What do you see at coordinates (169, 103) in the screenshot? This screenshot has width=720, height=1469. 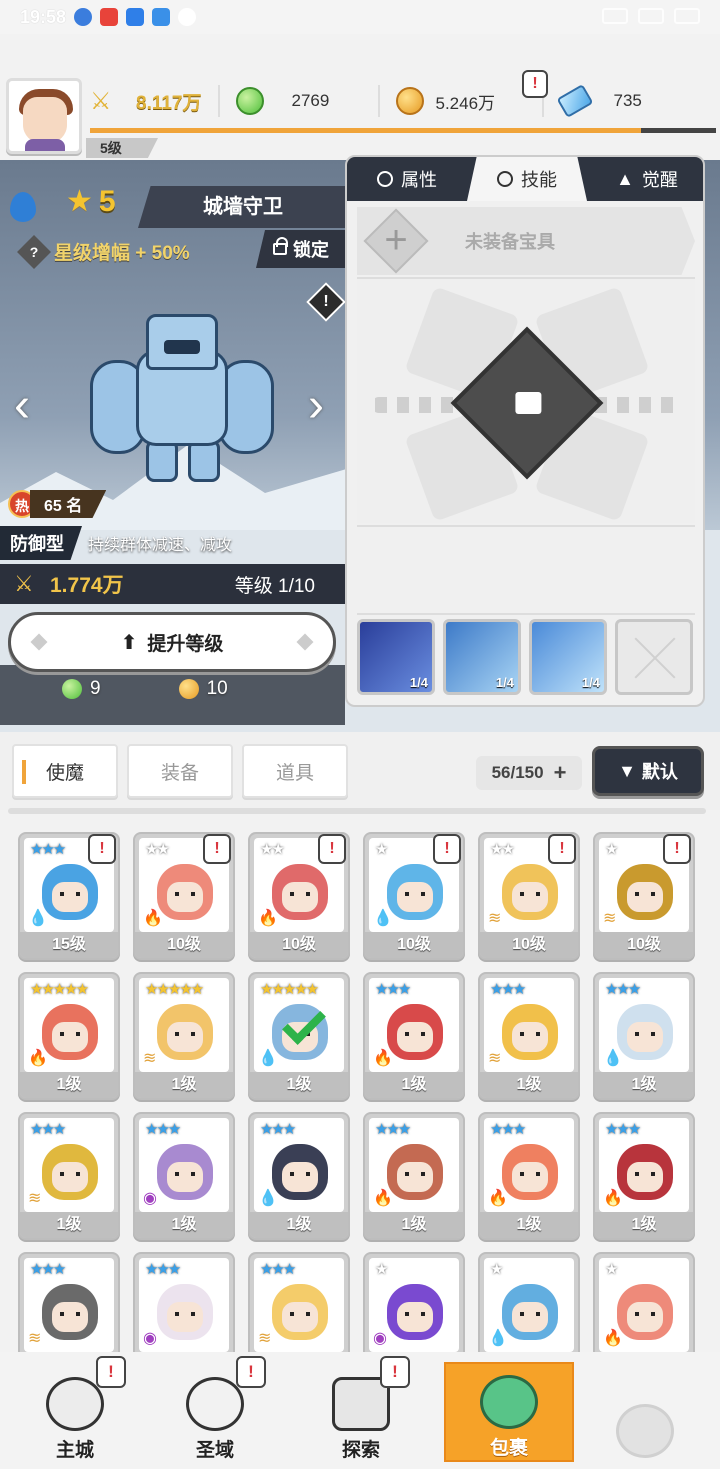 I see `total-power: 8.117万` at bounding box center [169, 103].